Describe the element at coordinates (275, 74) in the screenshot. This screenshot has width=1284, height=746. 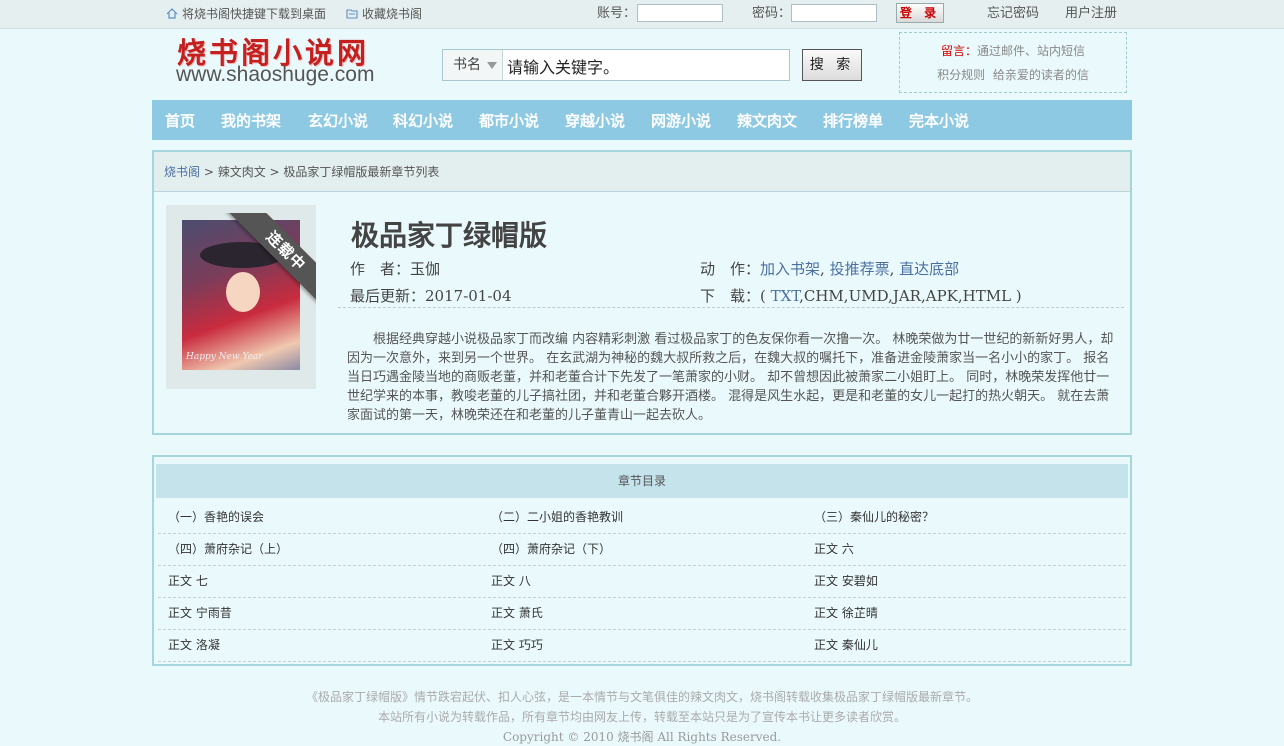
I see `site-url: www.shaoshuge.com` at that location.